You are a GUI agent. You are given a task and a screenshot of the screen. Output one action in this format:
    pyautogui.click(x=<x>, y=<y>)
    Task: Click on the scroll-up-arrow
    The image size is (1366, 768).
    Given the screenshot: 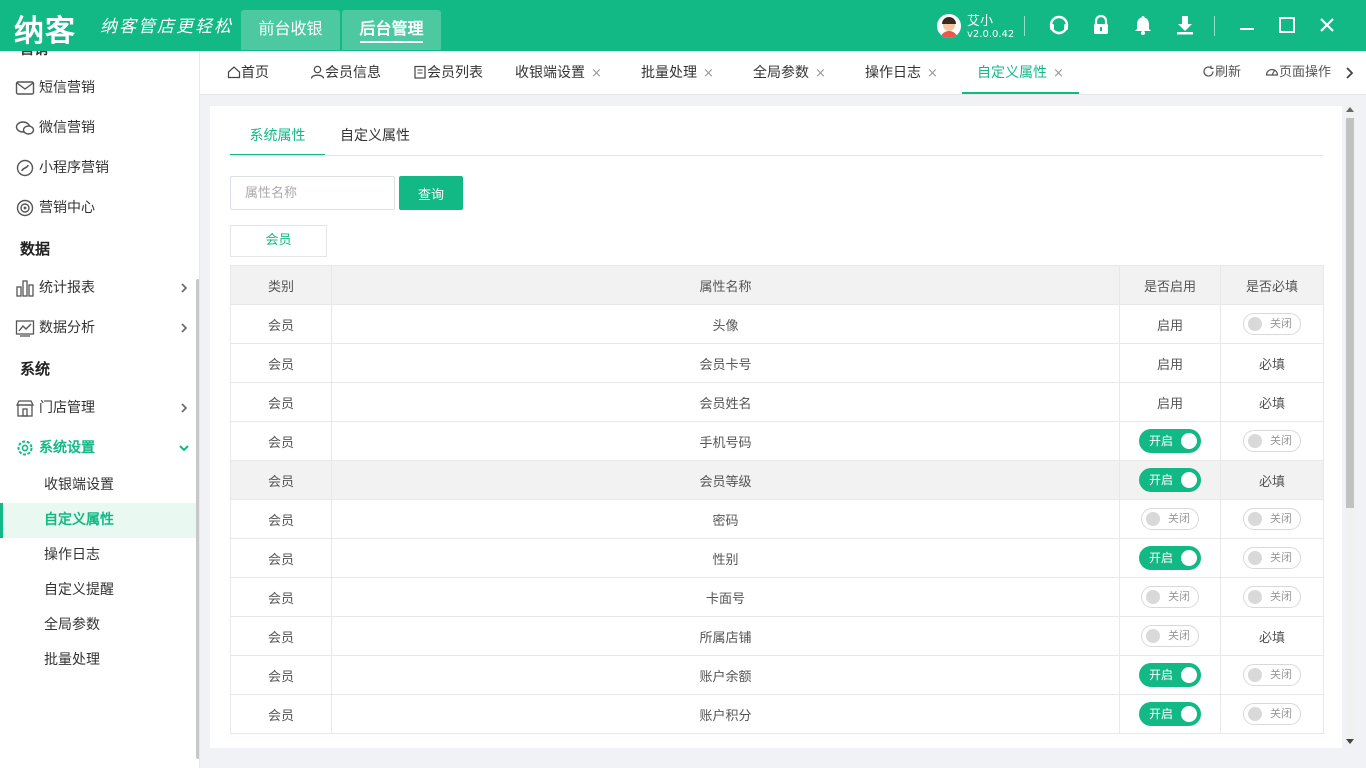 What is the action you would take?
    pyautogui.click(x=1350, y=109)
    